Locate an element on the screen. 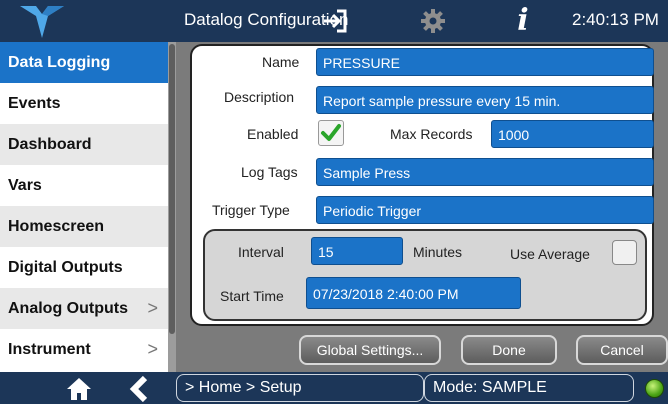  sidebar-item-homescreen: Homescreen is located at coordinates (84, 226).